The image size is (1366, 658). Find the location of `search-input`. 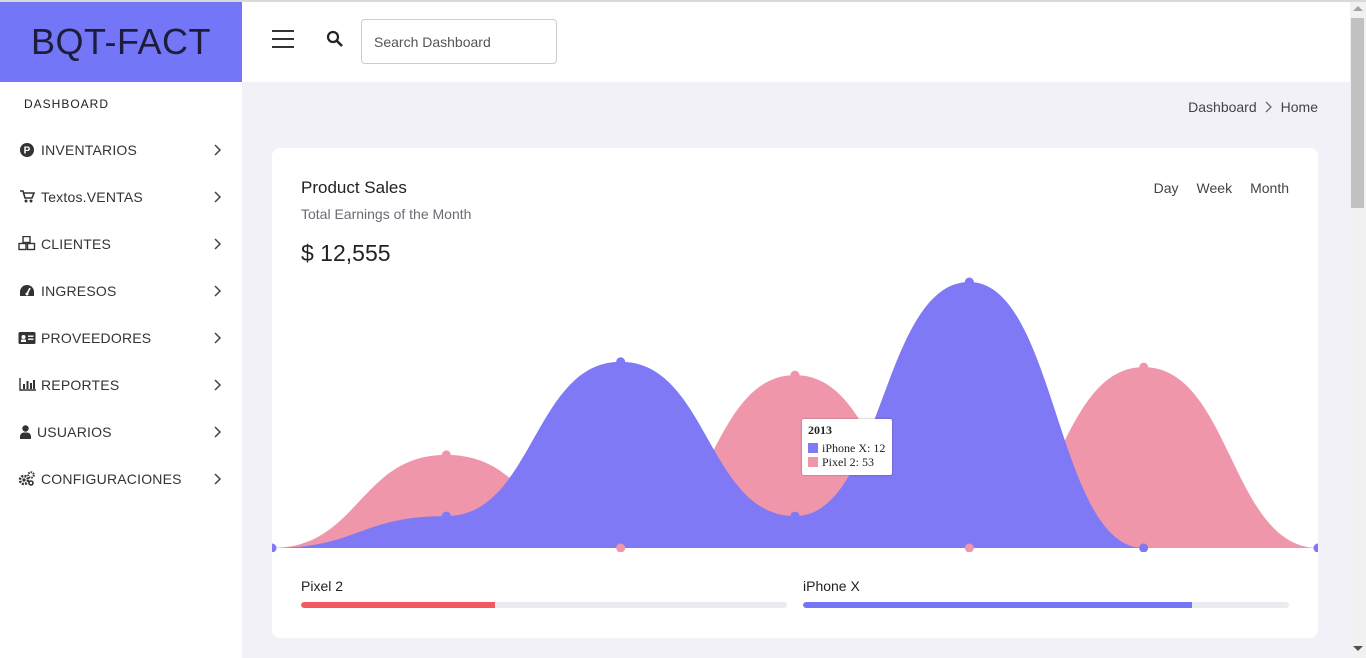

search-input is located at coordinates (459, 41).